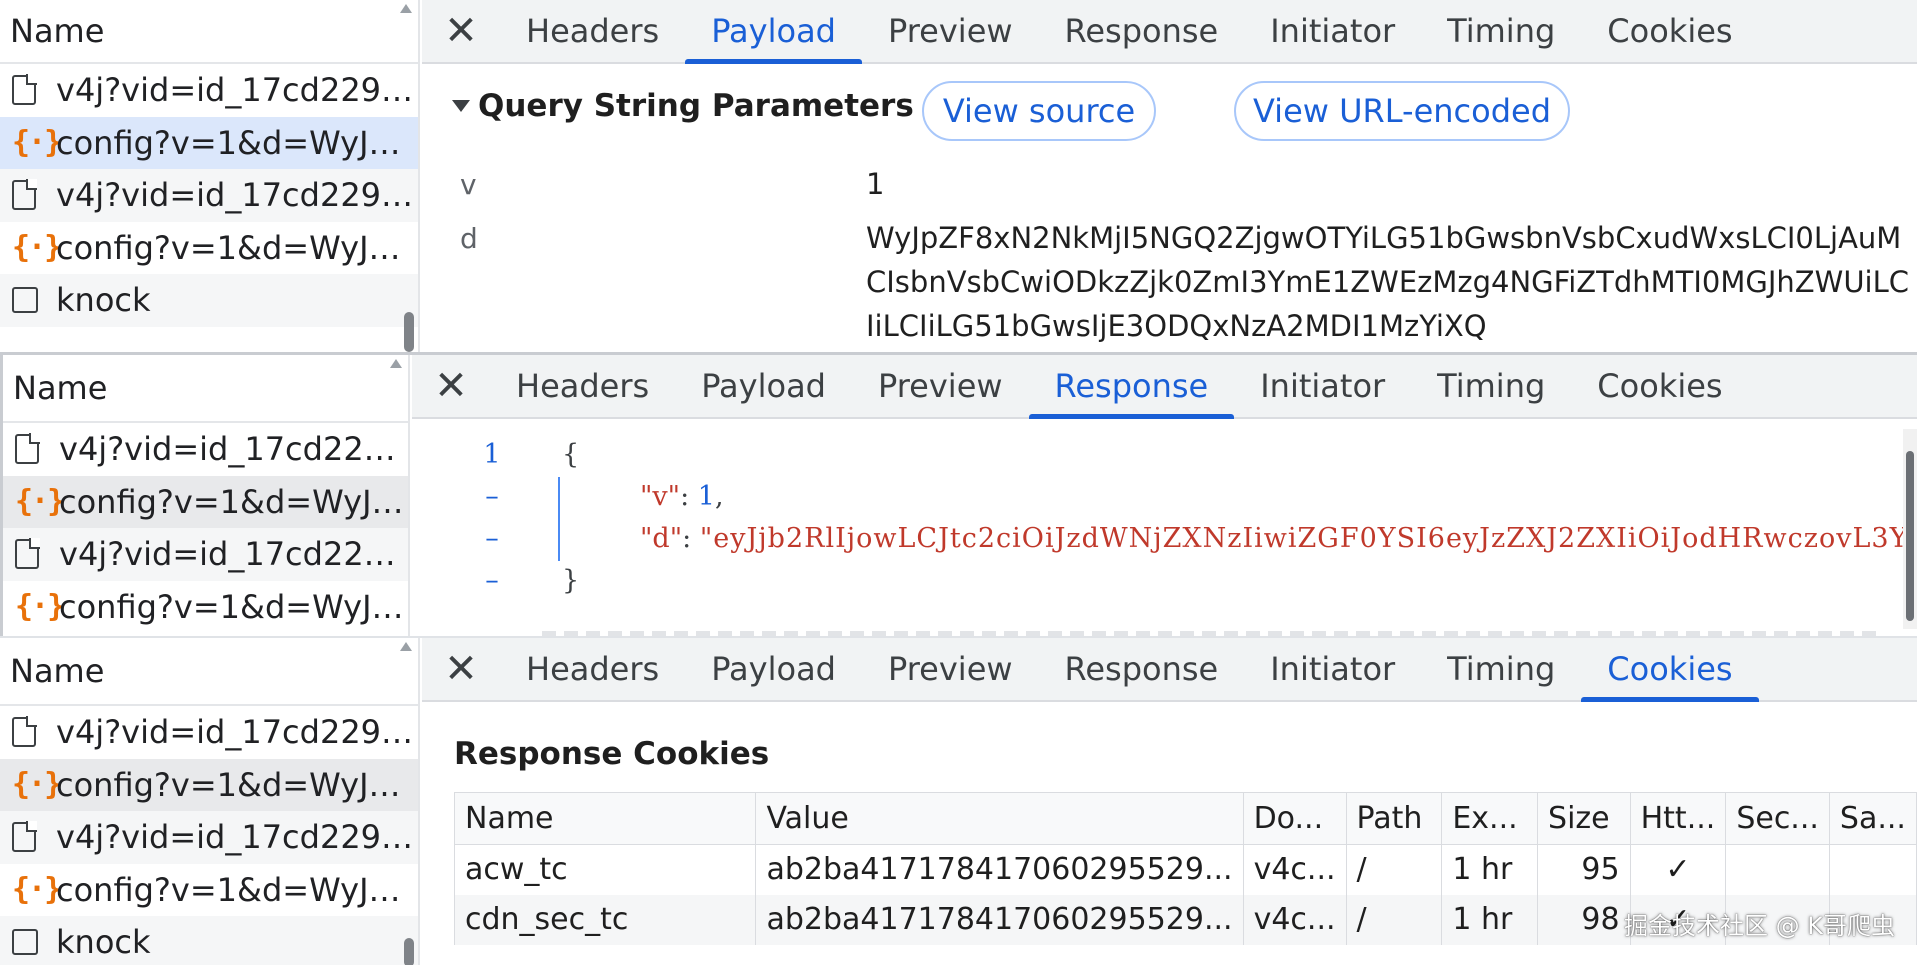 This screenshot has height=965, width=1917. What do you see at coordinates (1910, 529) in the screenshot?
I see `code-scrollbar` at bounding box center [1910, 529].